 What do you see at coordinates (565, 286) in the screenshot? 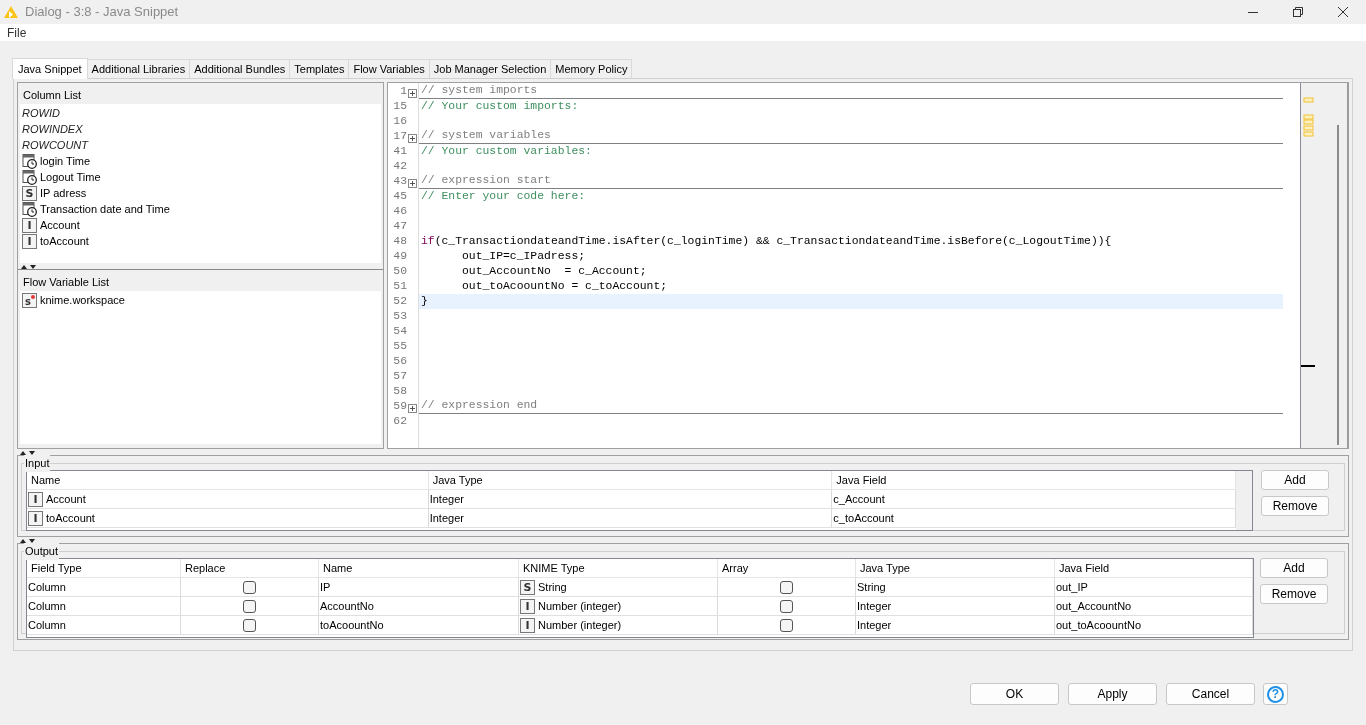
I see `code-line: out_toAcoountNo = c_toAccount;` at bounding box center [565, 286].